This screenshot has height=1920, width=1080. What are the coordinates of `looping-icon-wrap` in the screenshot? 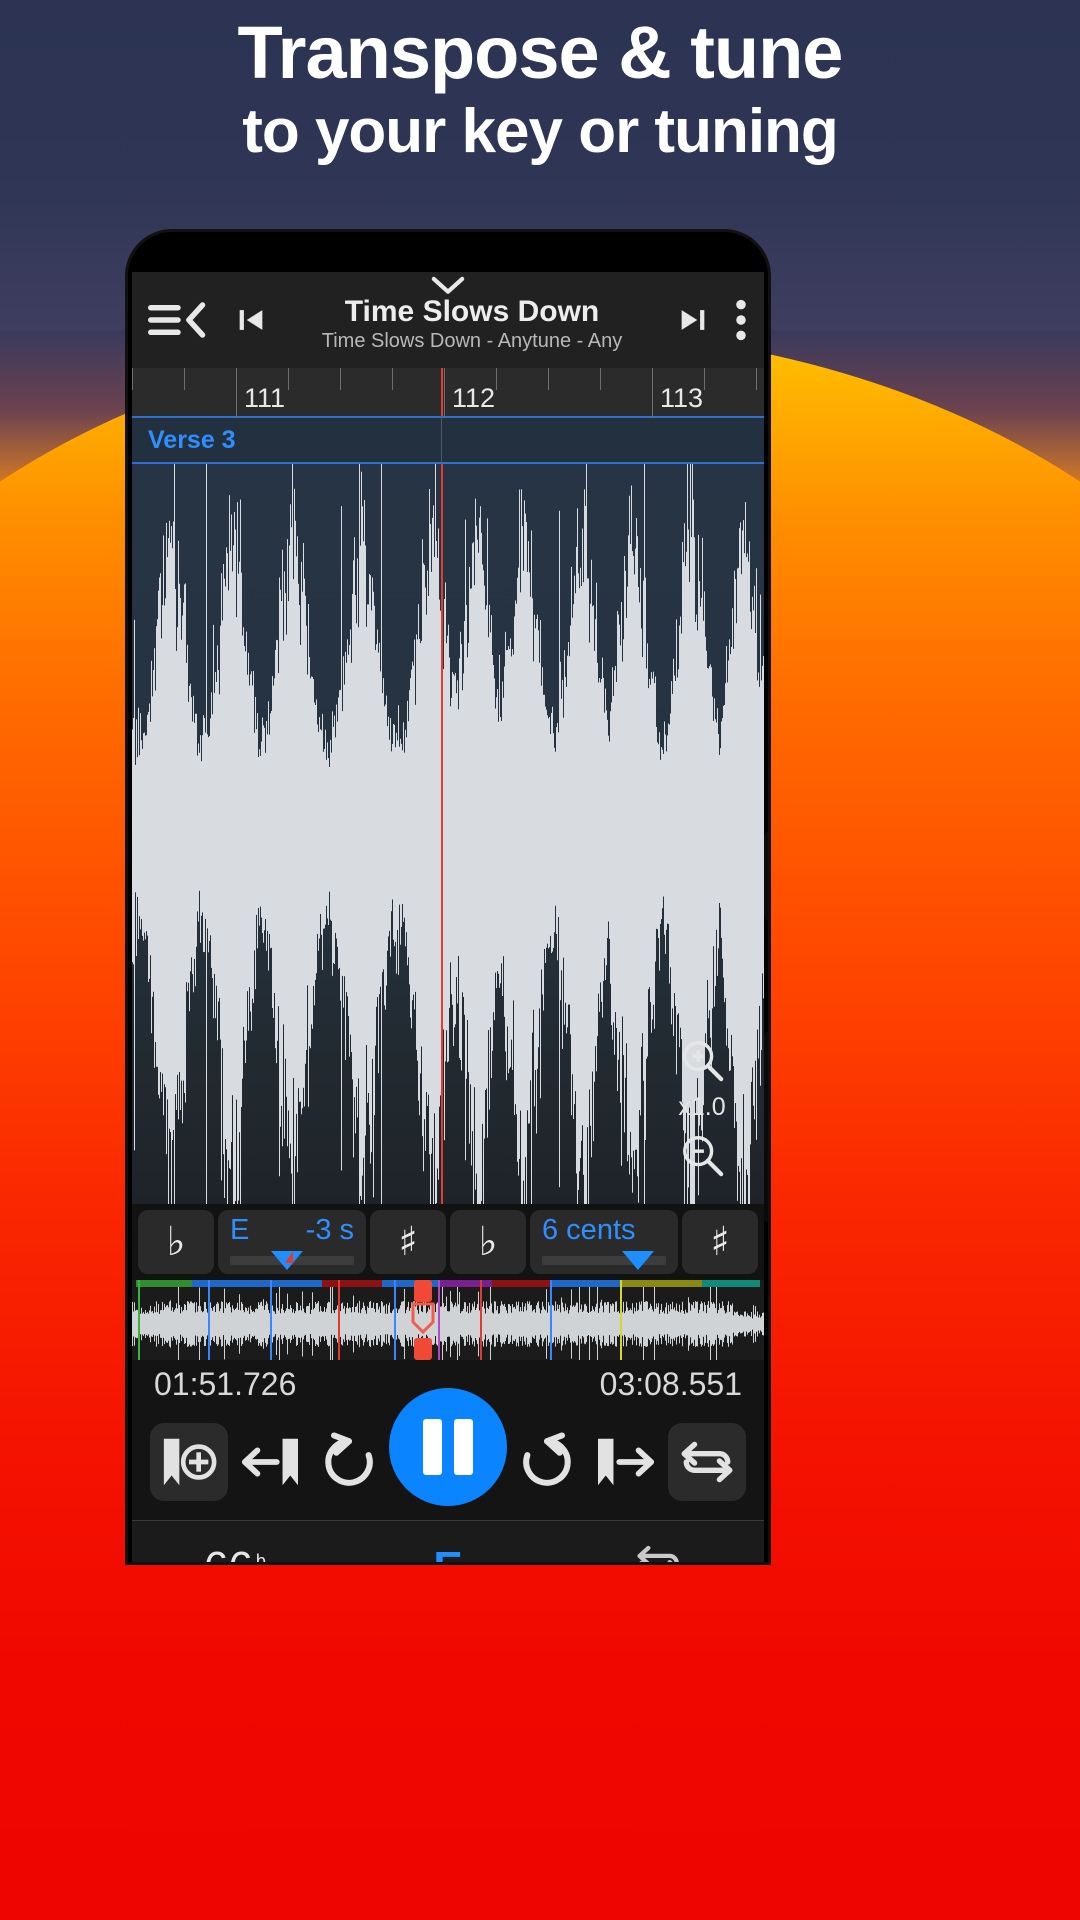 It's located at (658, 1551).